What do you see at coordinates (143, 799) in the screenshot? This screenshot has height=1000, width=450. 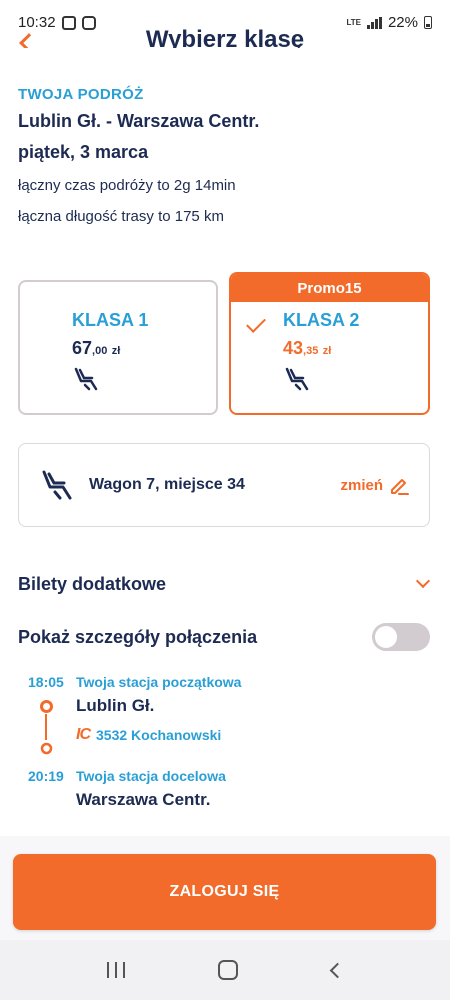 I see `arrival-station: Warszawa Centr.` at bounding box center [143, 799].